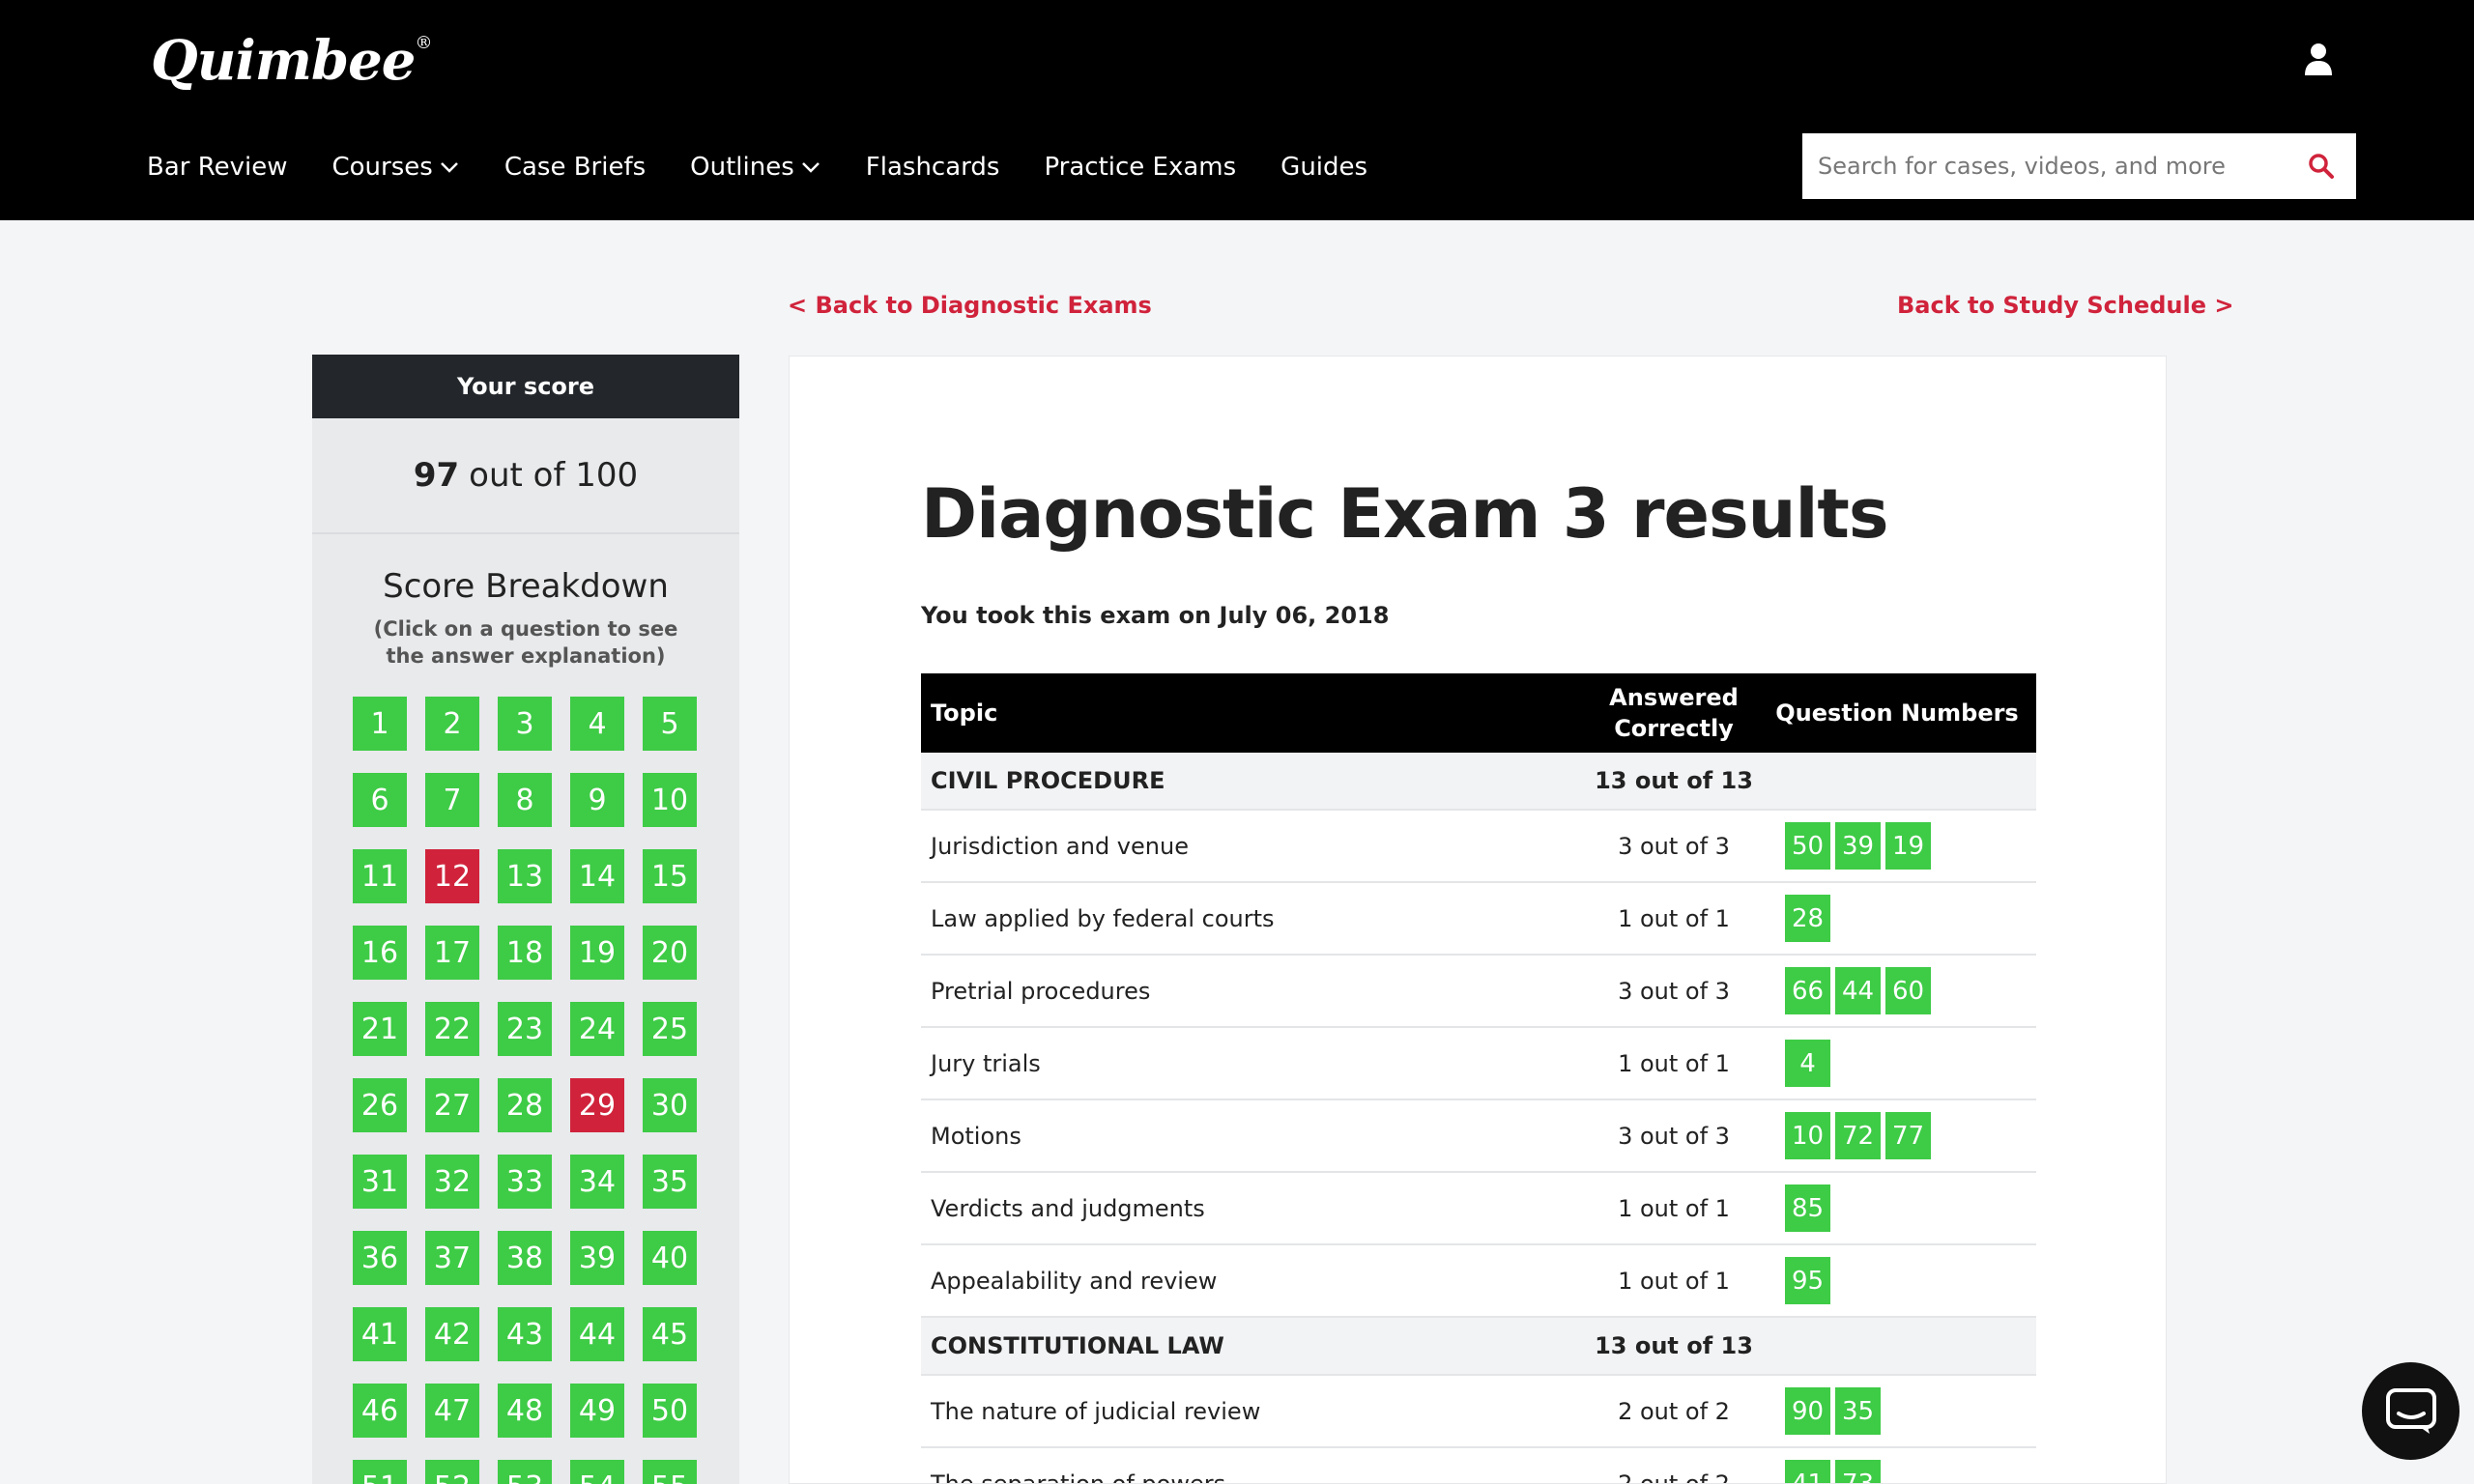 This screenshot has width=2474, height=1484. Describe the element at coordinates (597, 953) in the screenshot. I see `question-19-button: 19` at that location.